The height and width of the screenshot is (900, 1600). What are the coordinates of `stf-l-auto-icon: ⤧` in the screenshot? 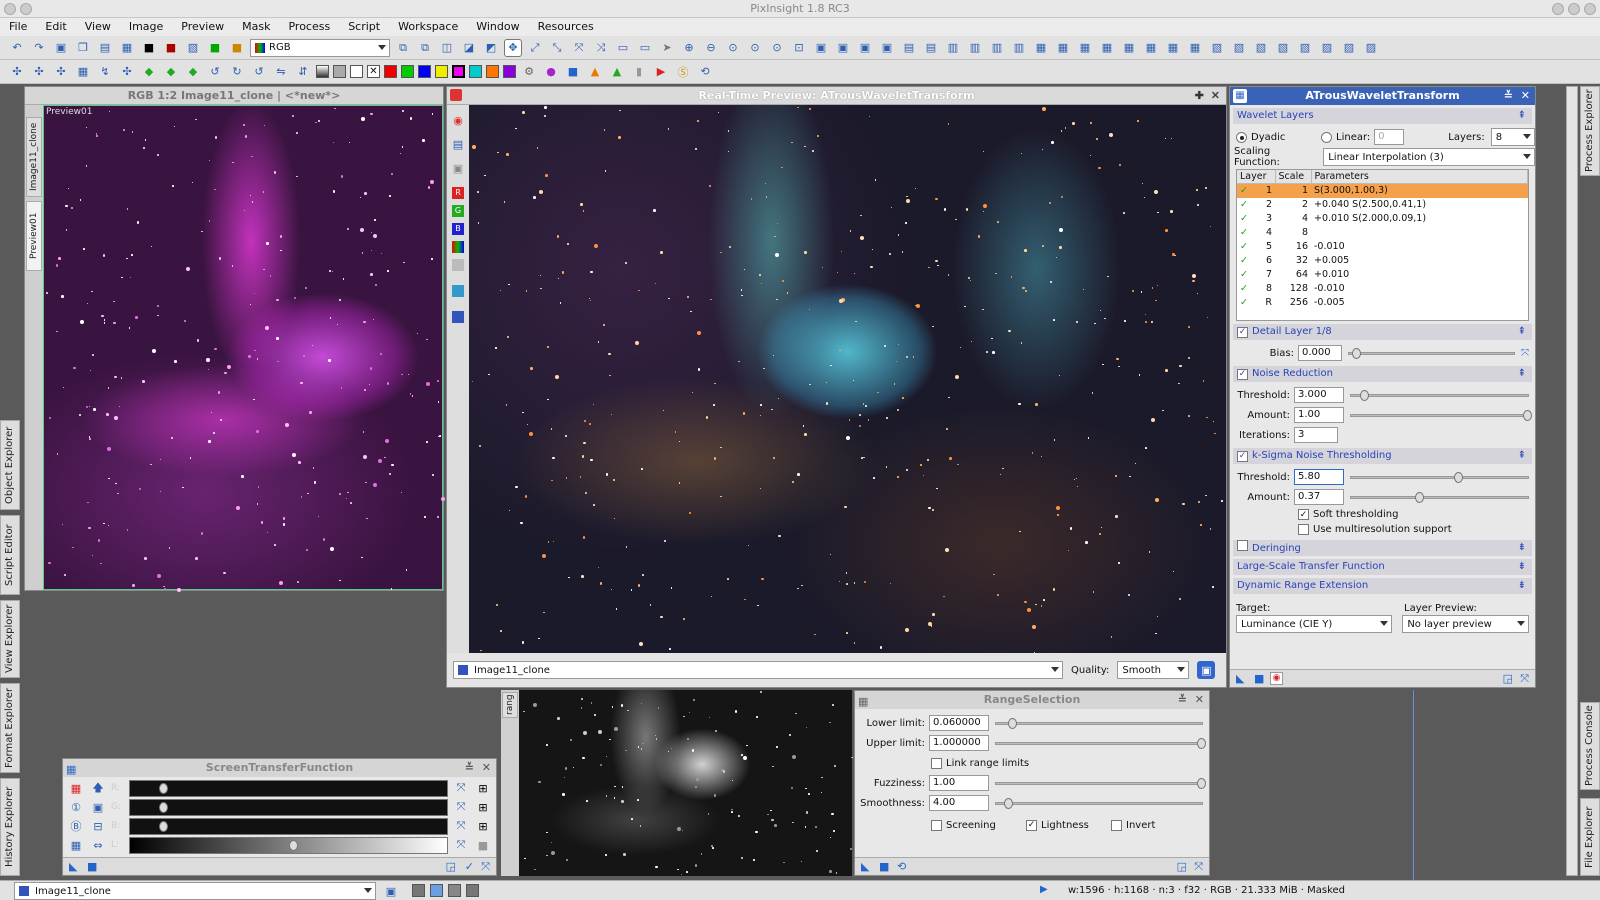 It's located at (461, 845).